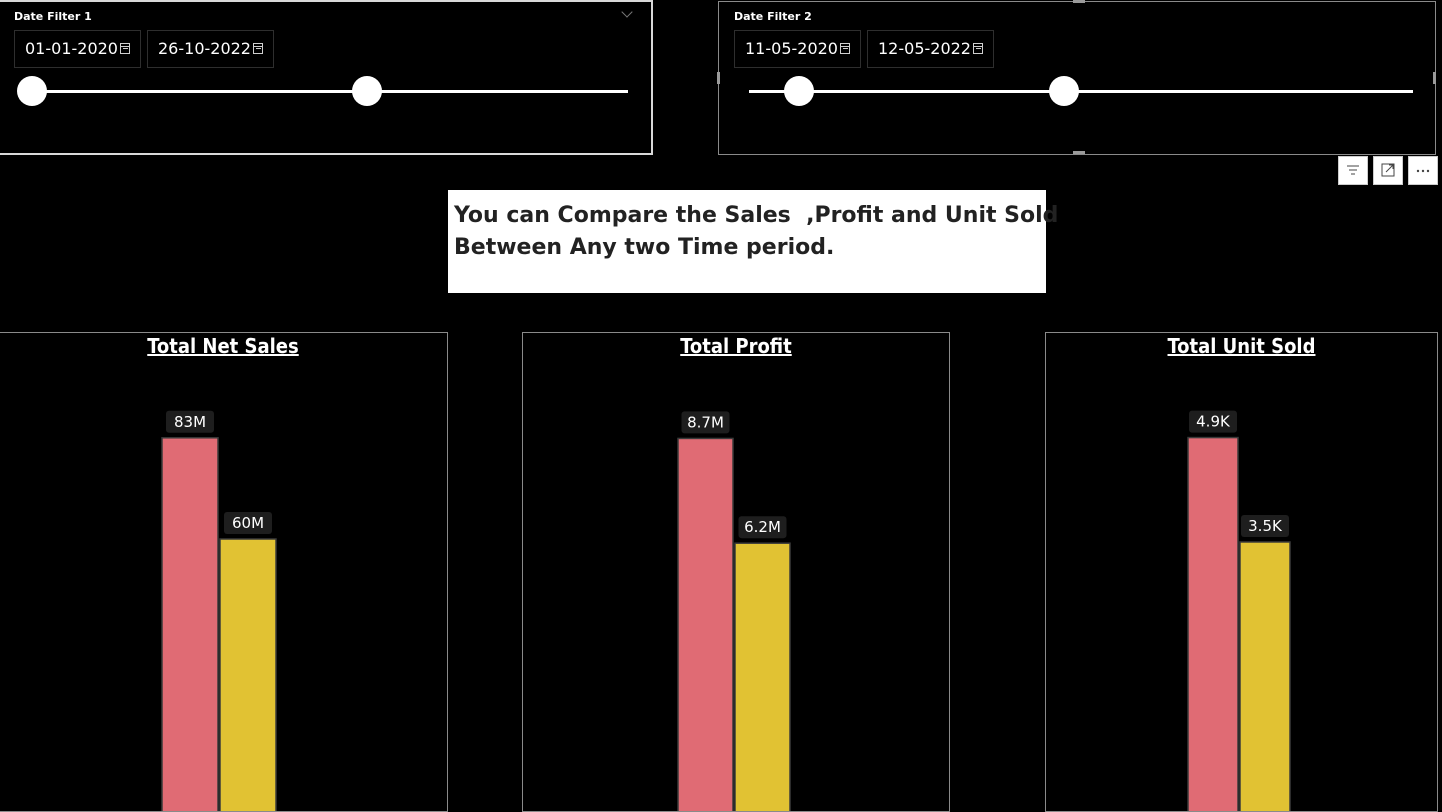  I want to click on resize-handle-top, so click(1079, 1).